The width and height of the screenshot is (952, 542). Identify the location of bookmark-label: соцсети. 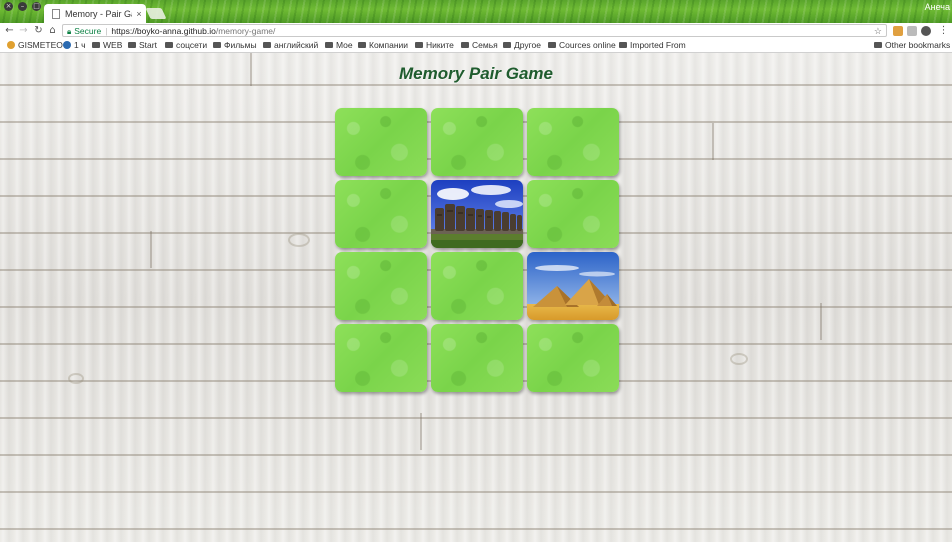
(192, 45).